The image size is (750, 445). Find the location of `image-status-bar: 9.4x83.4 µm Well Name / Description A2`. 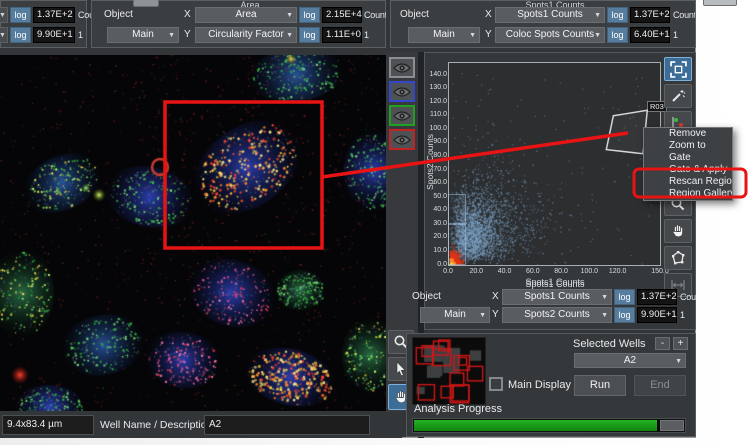

image-status-bar: 9.4x83.4 µm Well Name / Description A2 is located at coordinates (201, 425).